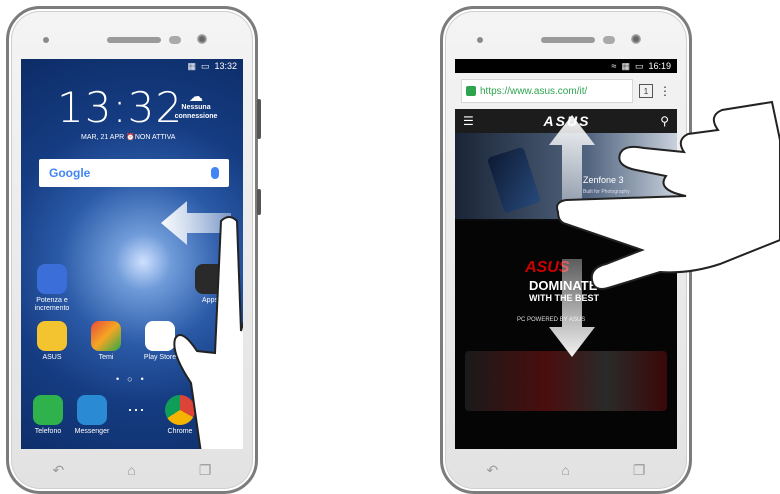  Describe the element at coordinates (471, 91) in the screenshot. I see `lock-icon` at that location.